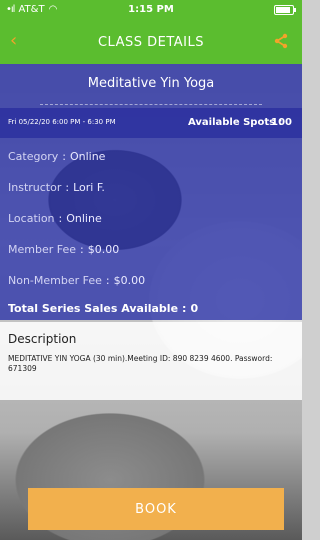 The width and height of the screenshot is (320, 540). What do you see at coordinates (281, 122) in the screenshot?
I see `available-spots-value: 100` at bounding box center [281, 122].